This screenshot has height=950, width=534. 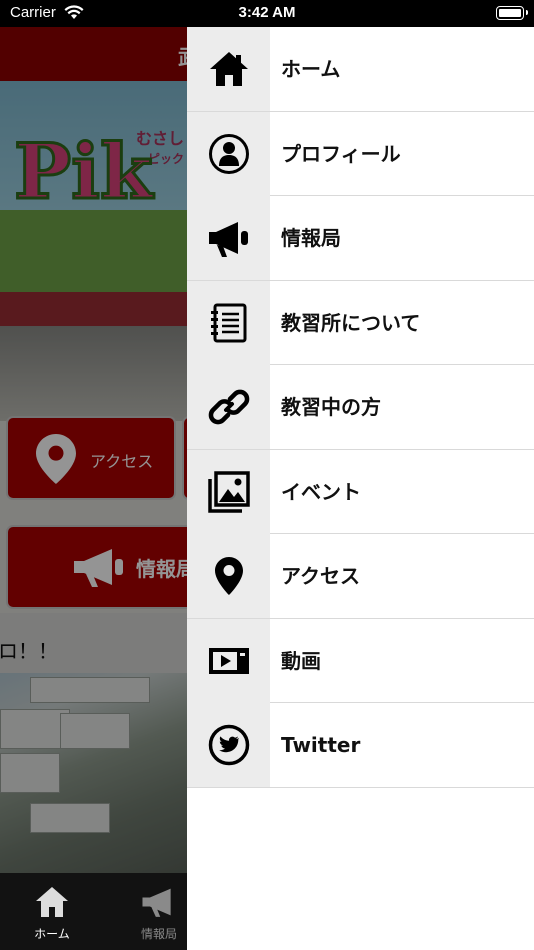 I want to click on profile-icon, so click(x=229, y=153).